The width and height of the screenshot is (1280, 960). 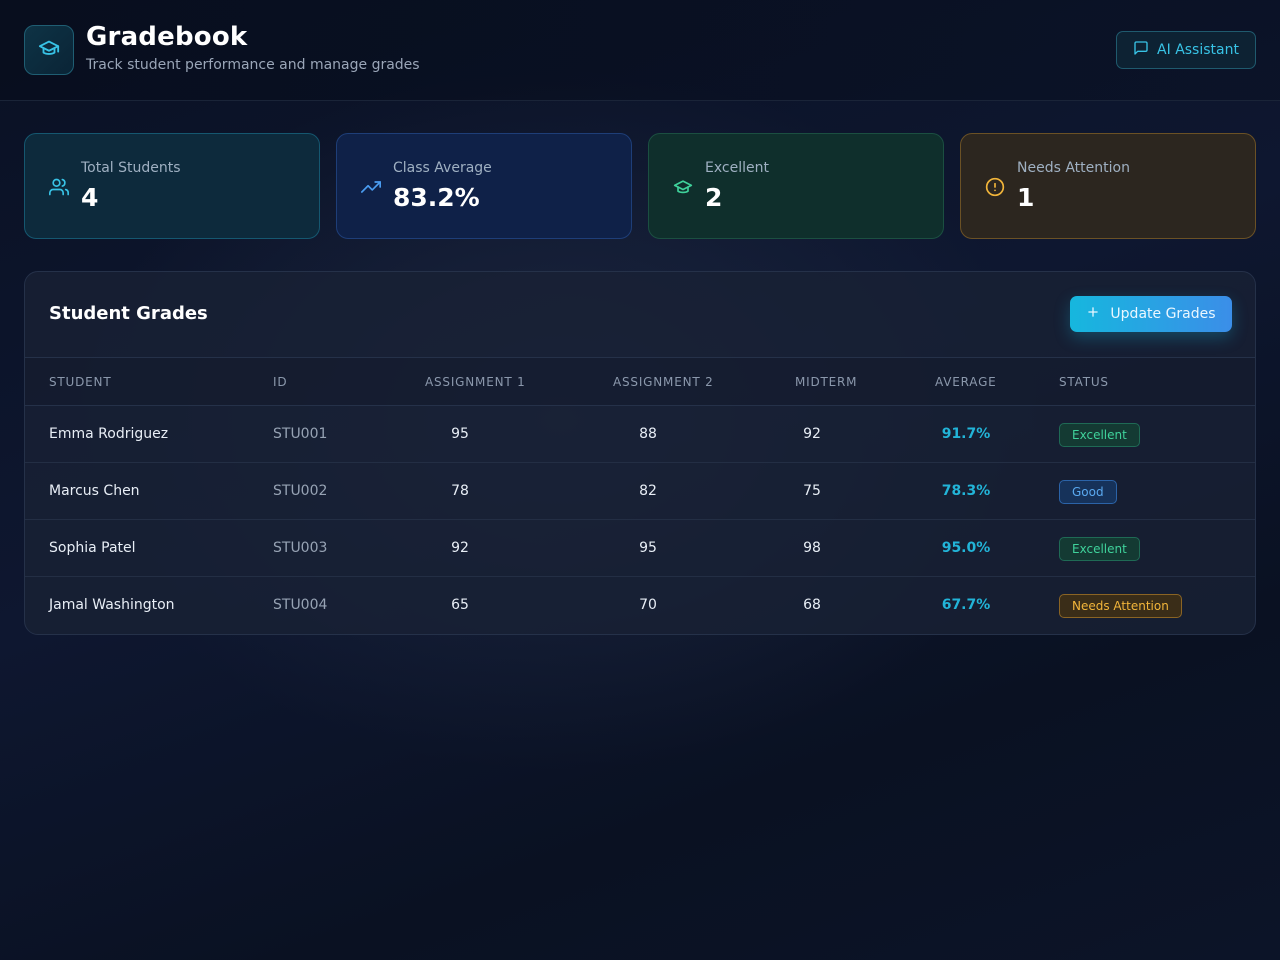 I want to click on logo, so click(x=49, y=50).